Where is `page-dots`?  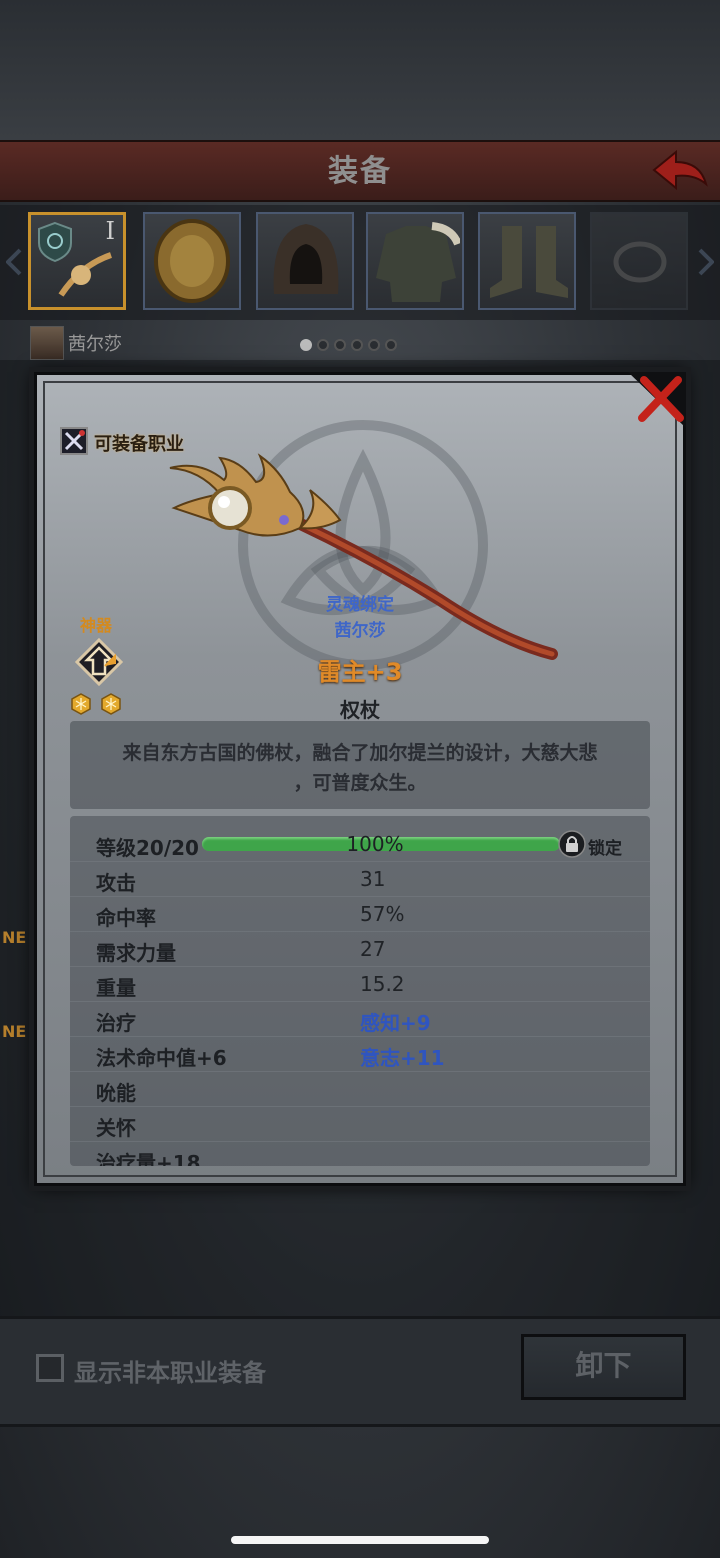
page-dots is located at coordinates (351, 345).